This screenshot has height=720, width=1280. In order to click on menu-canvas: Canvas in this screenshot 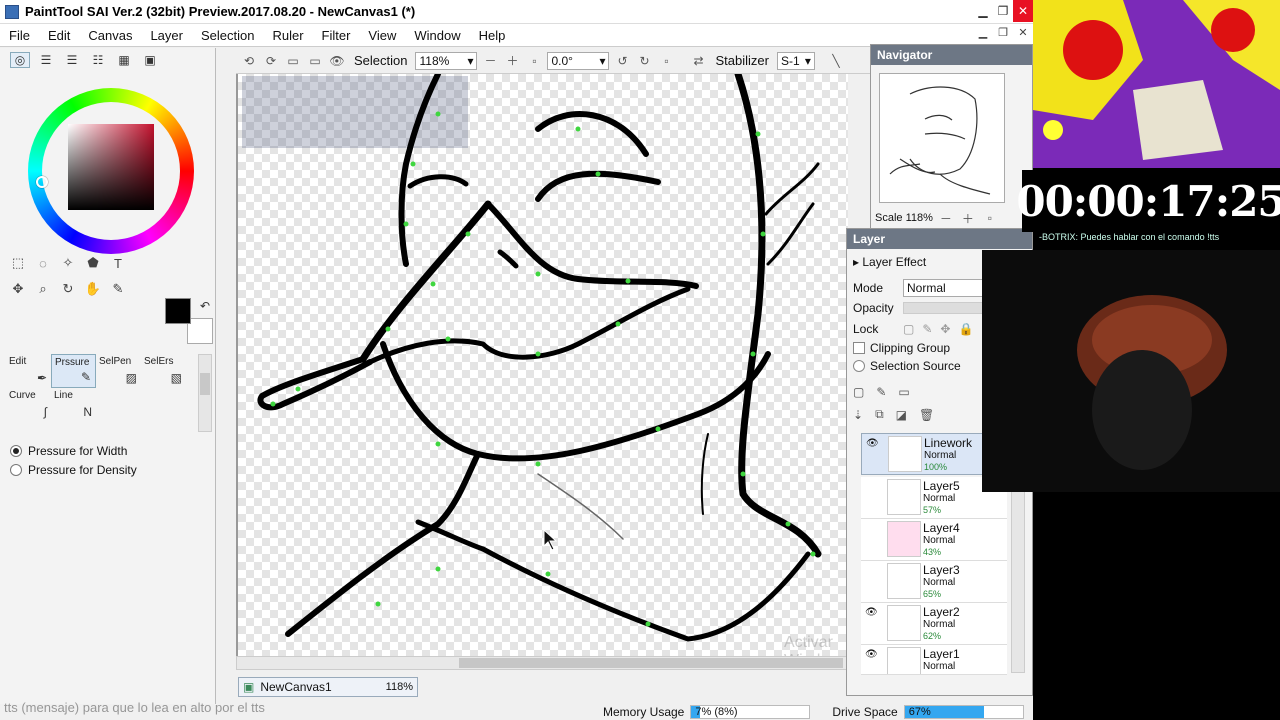, I will do `click(110, 35)`.